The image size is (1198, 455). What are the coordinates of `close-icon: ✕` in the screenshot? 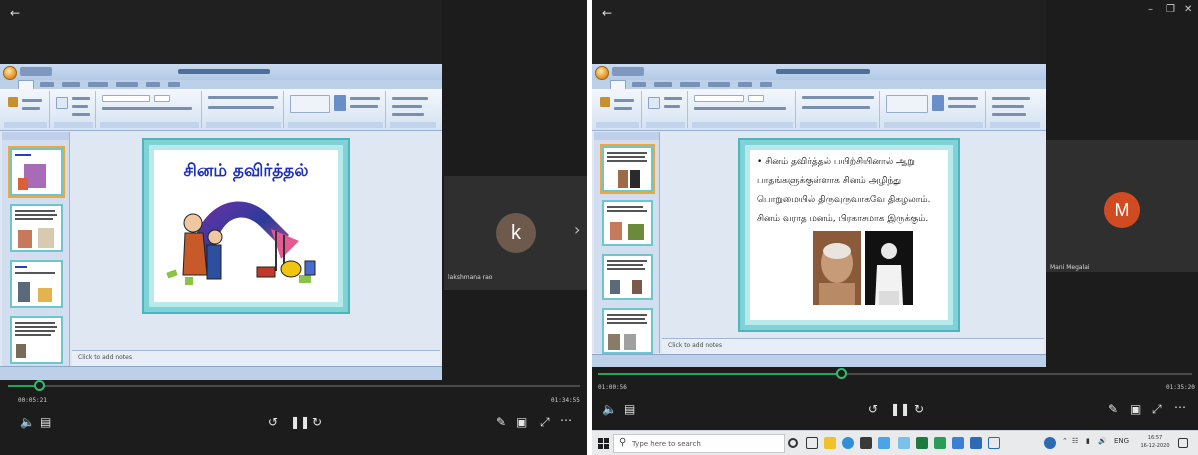 It's located at (1188, 10).